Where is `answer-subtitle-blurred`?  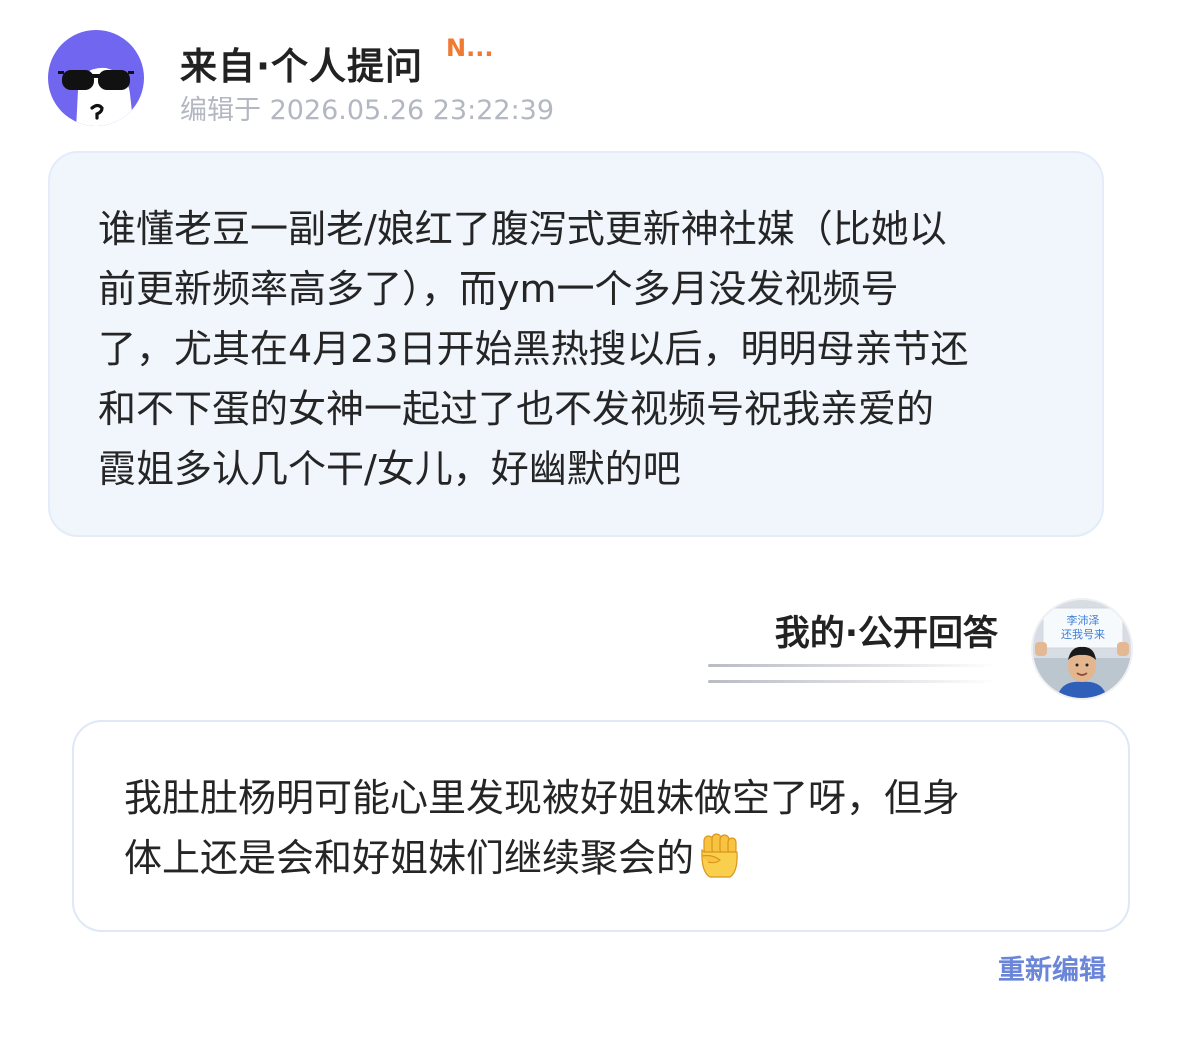 answer-subtitle-blurred is located at coordinates (853, 674).